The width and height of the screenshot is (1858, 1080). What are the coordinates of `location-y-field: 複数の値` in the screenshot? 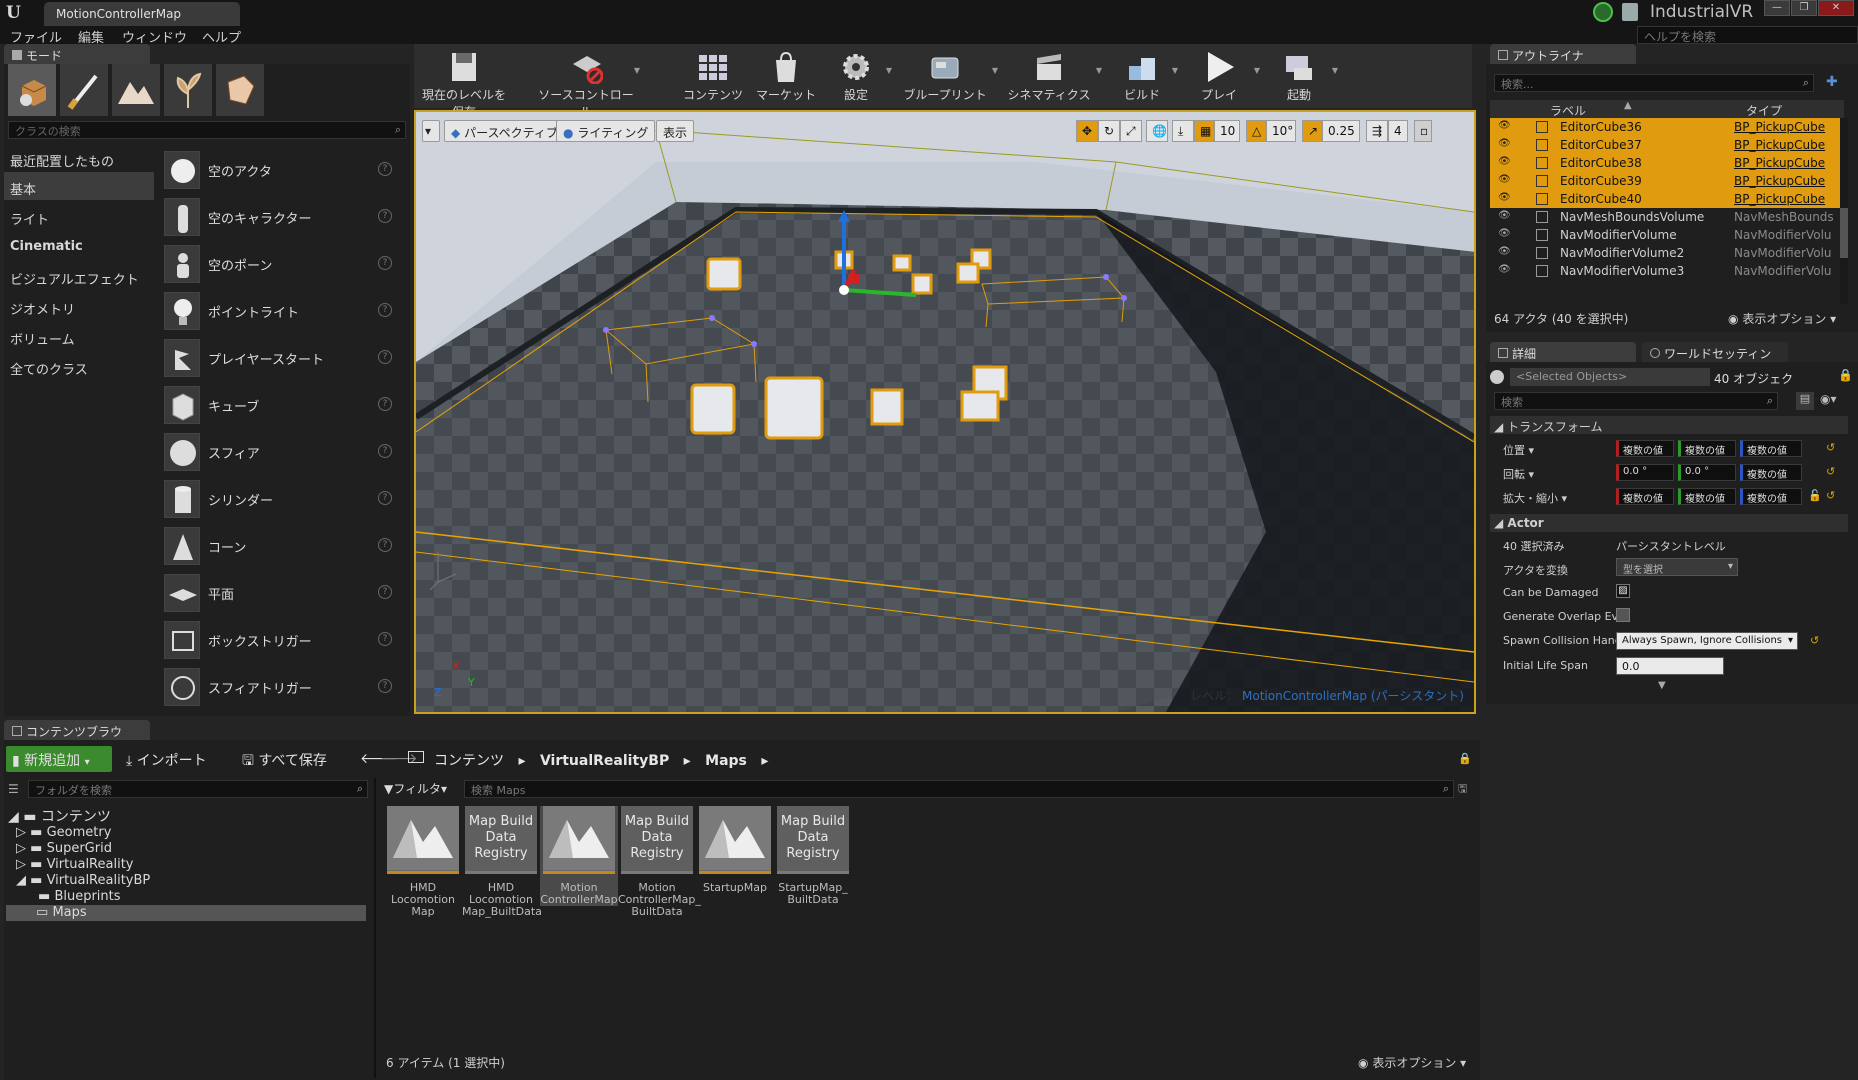 It's located at (1707, 448).